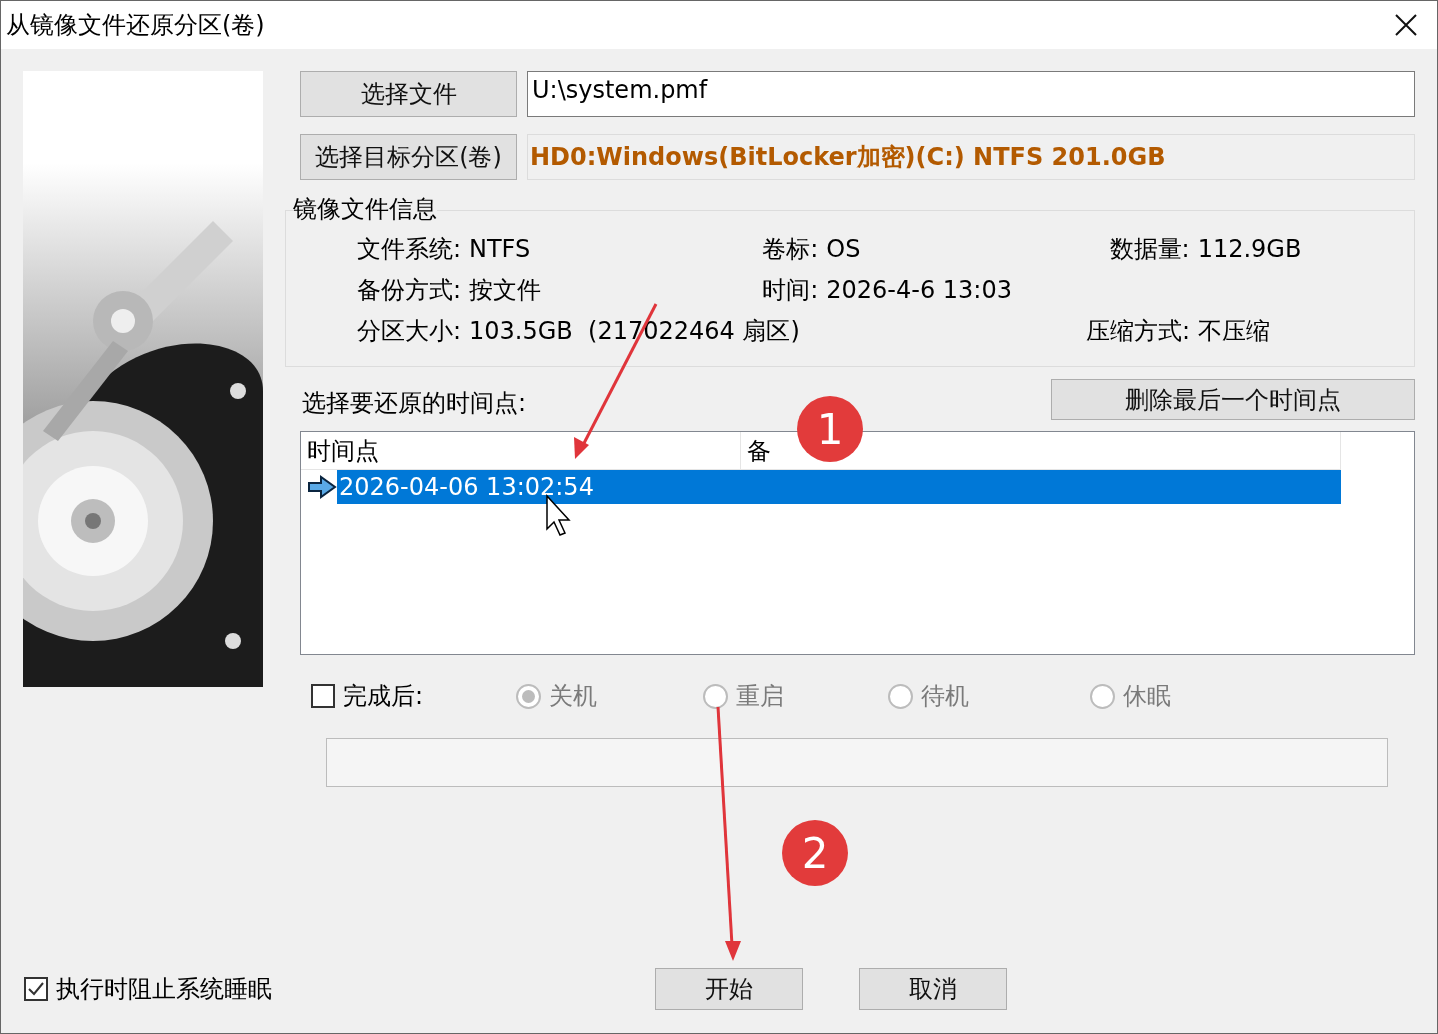  Describe the element at coordinates (815, 853) in the screenshot. I see `number-badge: 2` at that location.